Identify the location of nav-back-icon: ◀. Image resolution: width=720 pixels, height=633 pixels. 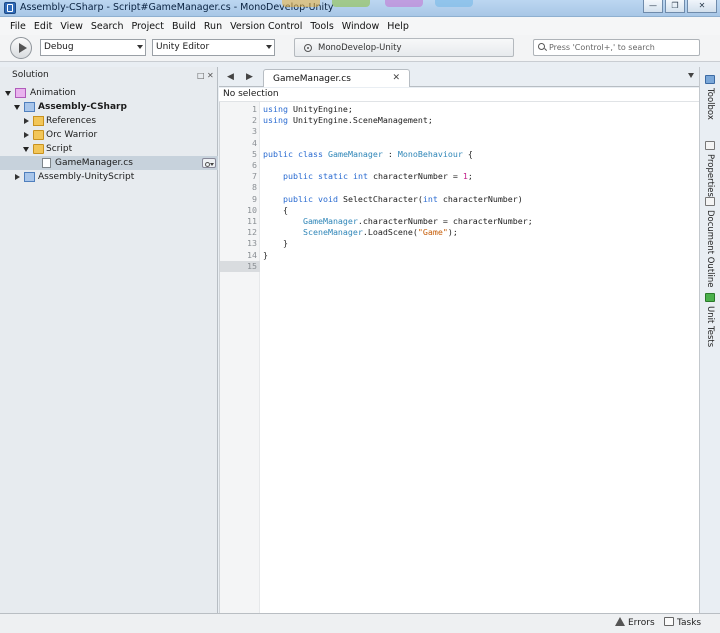
(230, 77).